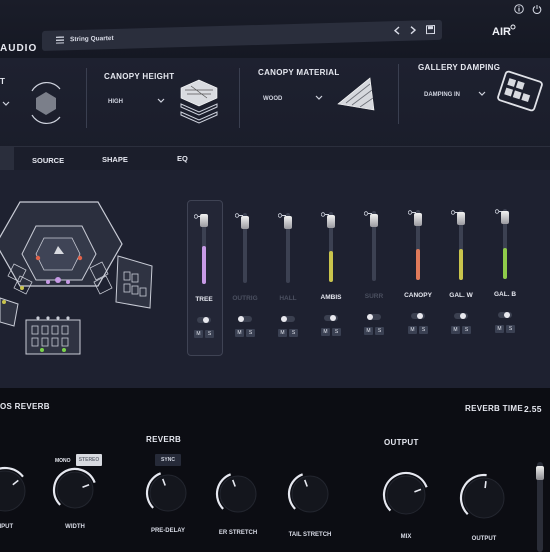 The width and height of the screenshot is (550, 552). I want to click on knob-label: PRE-DELAY, so click(168, 531).